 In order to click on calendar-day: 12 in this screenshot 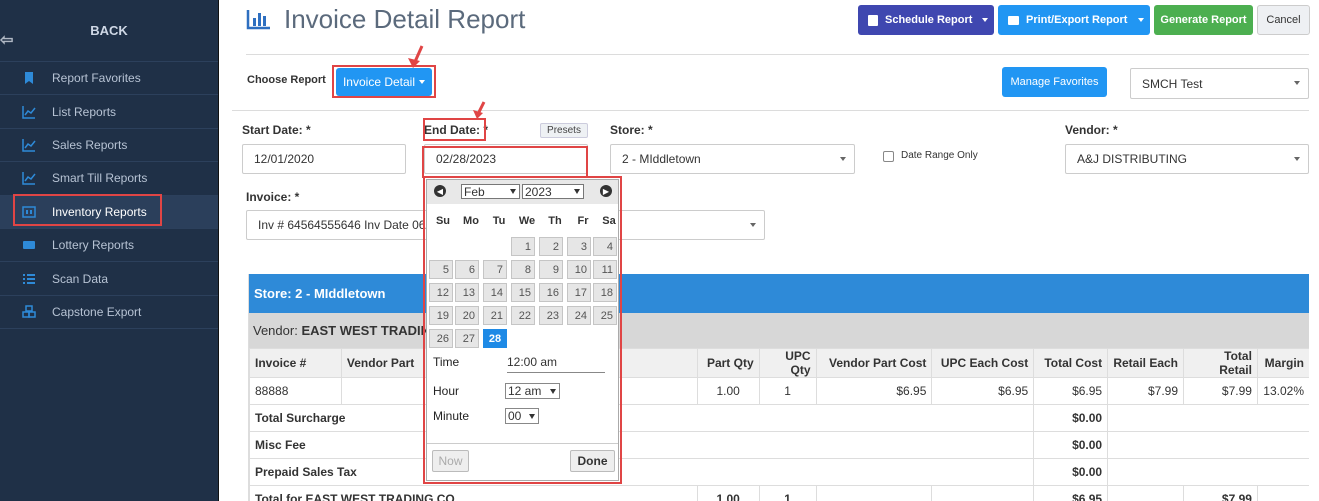, I will do `click(441, 292)`.